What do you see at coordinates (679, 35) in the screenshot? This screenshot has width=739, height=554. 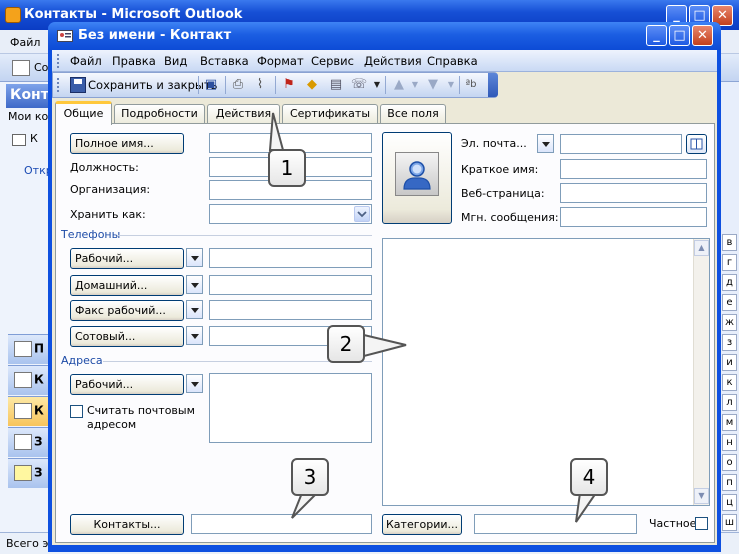 I see `maximize-icon: □` at bounding box center [679, 35].